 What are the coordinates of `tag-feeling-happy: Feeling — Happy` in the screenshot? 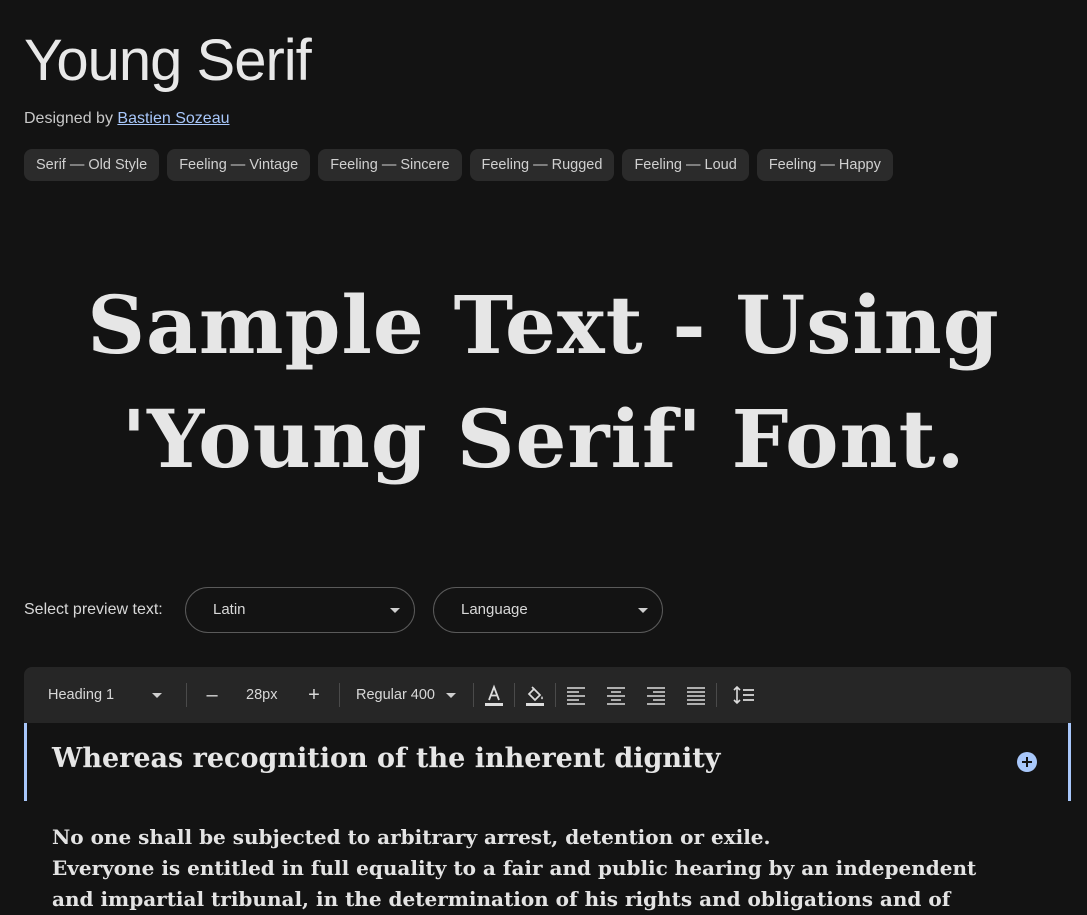 It's located at (824, 165).